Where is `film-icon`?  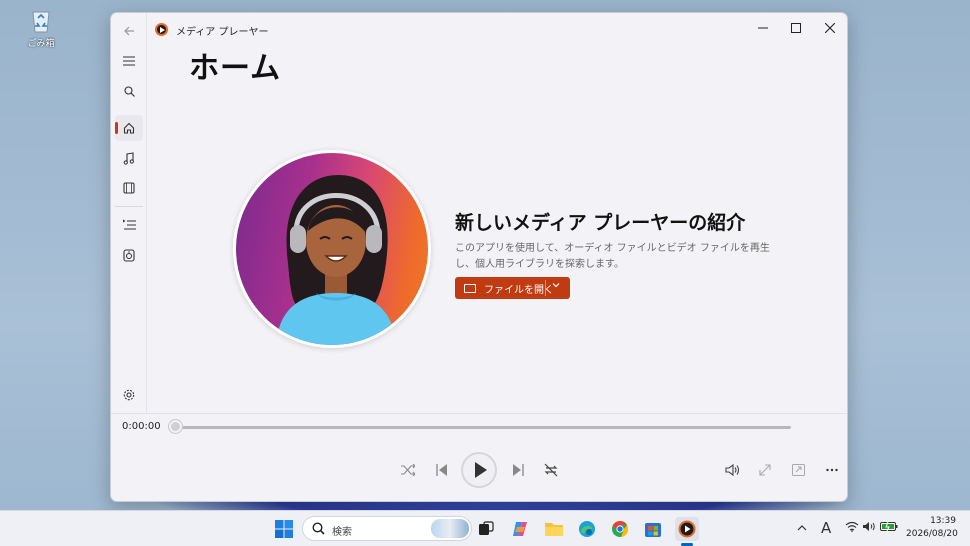 film-icon is located at coordinates (129, 188).